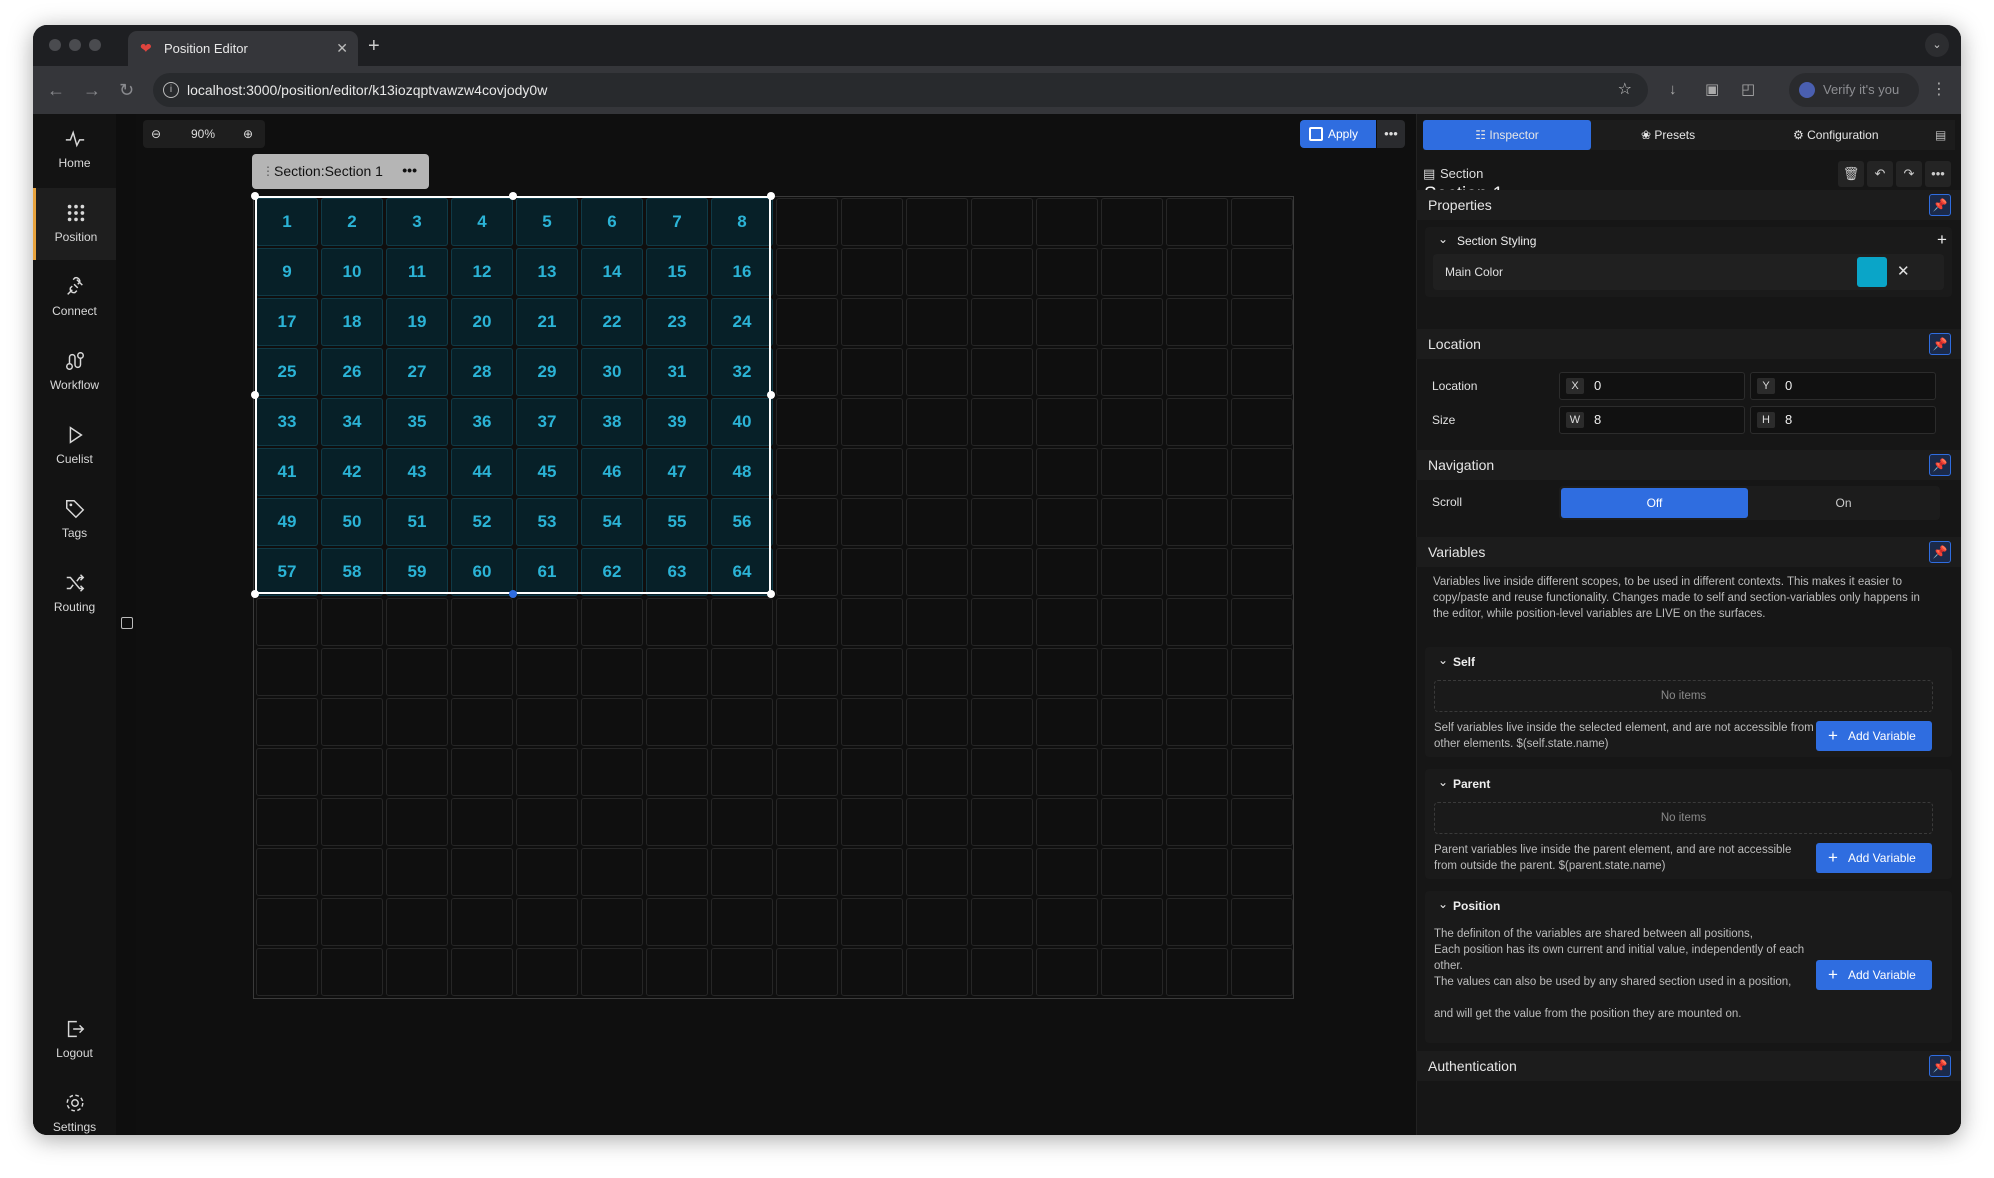 The image size is (1994, 1178). What do you see at coordinates (1673, 90) in the screenshot?
I see `download-icon: ↓` at bounding box center [1673, 90].